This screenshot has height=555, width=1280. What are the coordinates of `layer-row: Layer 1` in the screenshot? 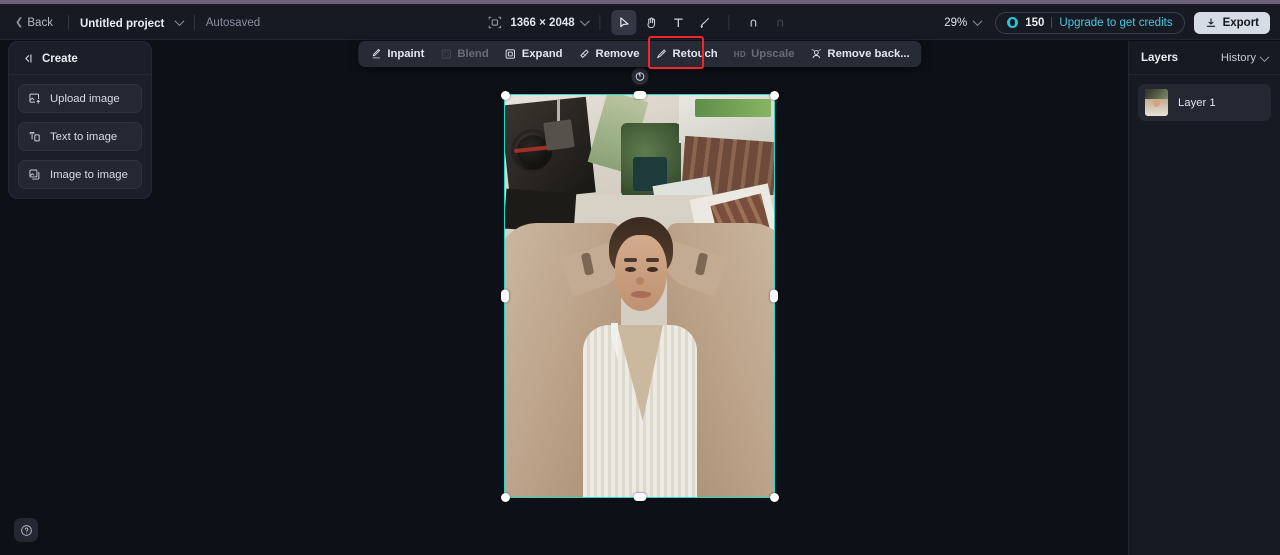 It's located at (1204, 102).